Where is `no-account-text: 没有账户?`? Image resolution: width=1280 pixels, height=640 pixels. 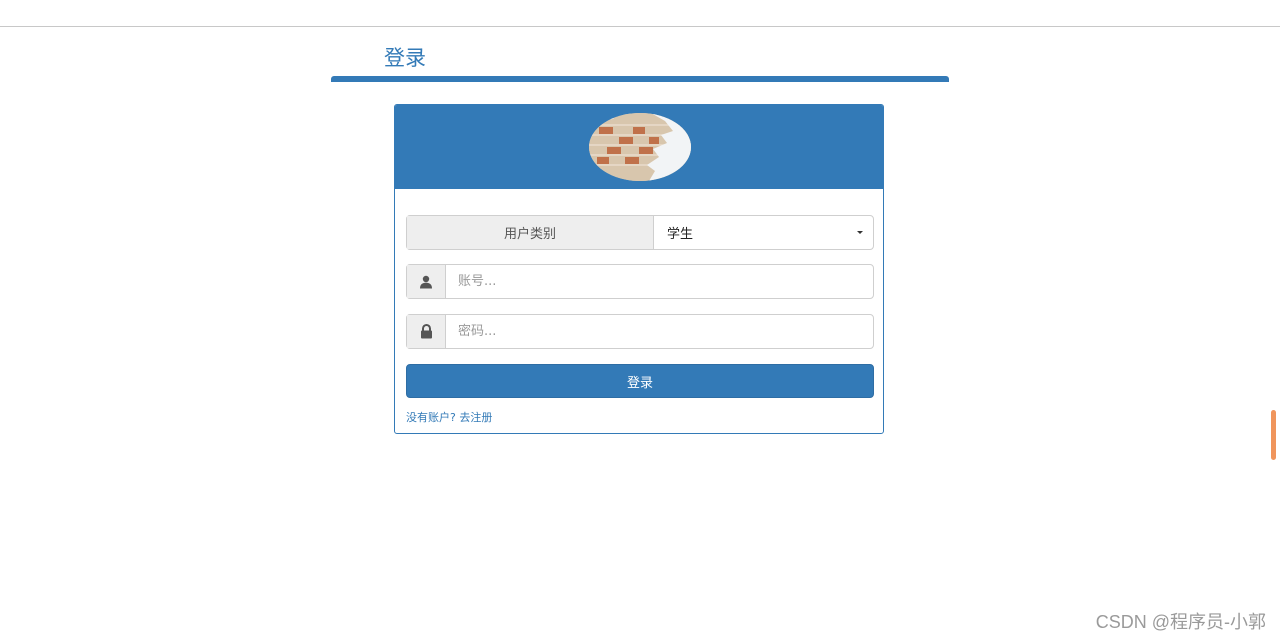
no-account-text: 没有账户? is located at coordinates (431, 417).